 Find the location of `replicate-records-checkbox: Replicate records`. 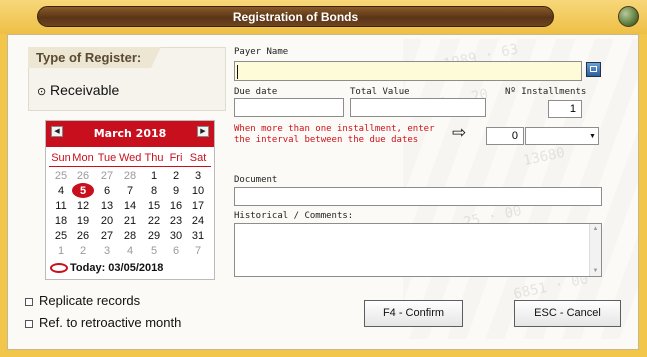

replicate-records-checkbox: Replicate records is located at coordinates (82, 300).